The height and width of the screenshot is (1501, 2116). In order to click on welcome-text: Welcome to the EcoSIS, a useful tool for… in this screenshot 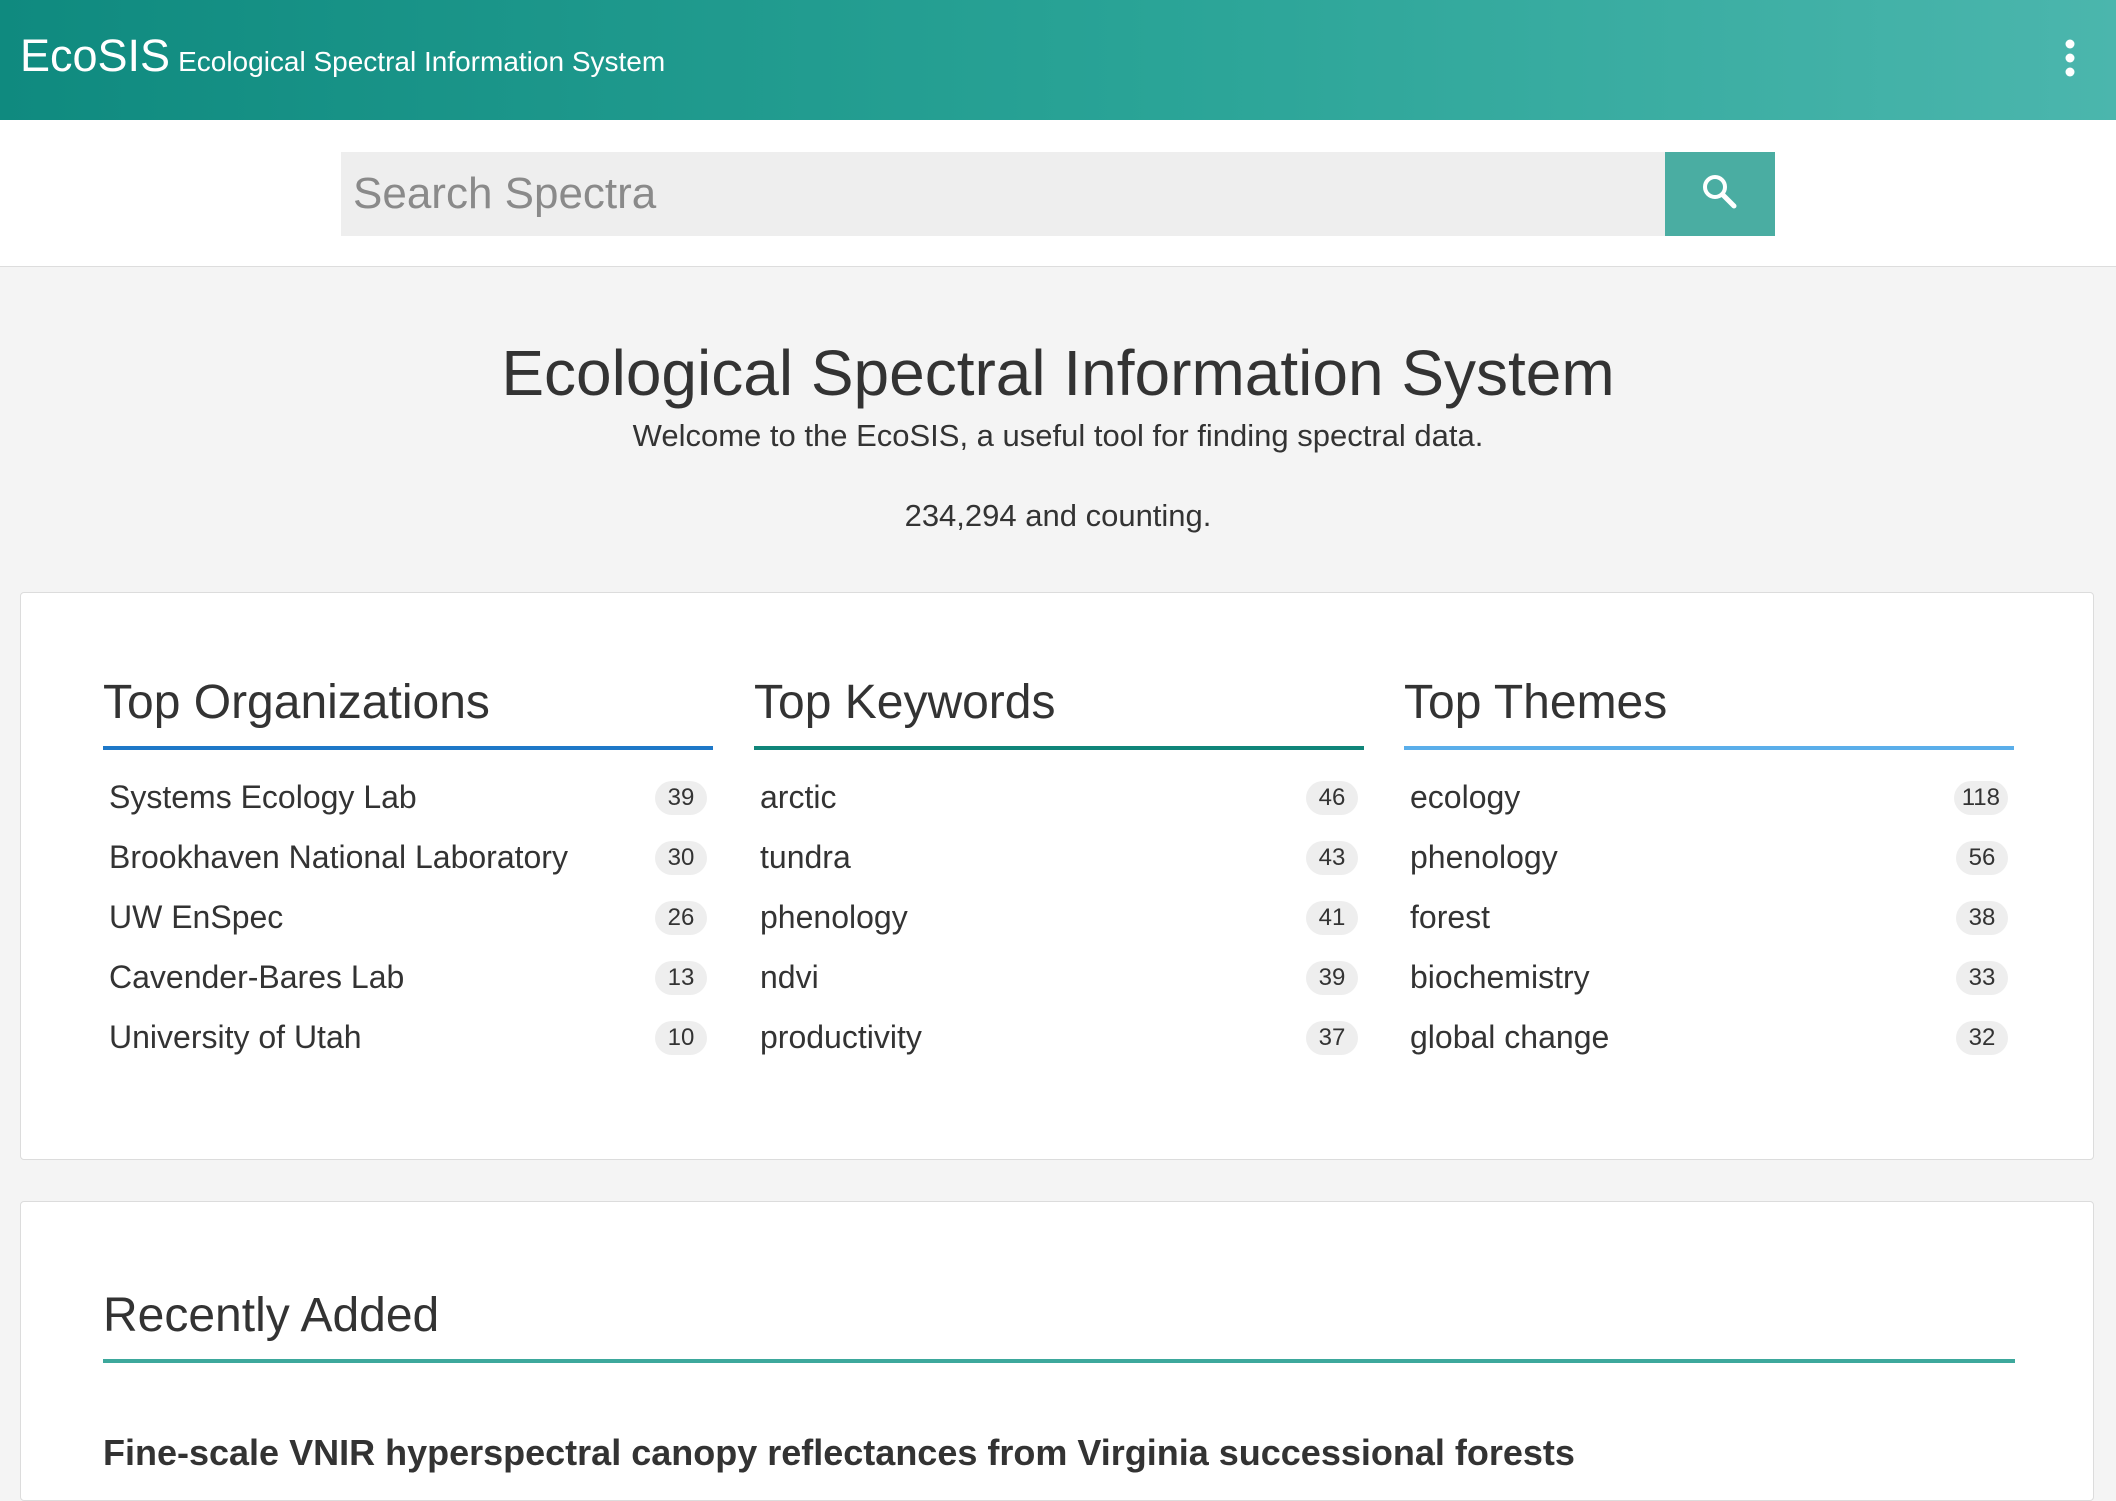, I will do `click(1058, 435)`.